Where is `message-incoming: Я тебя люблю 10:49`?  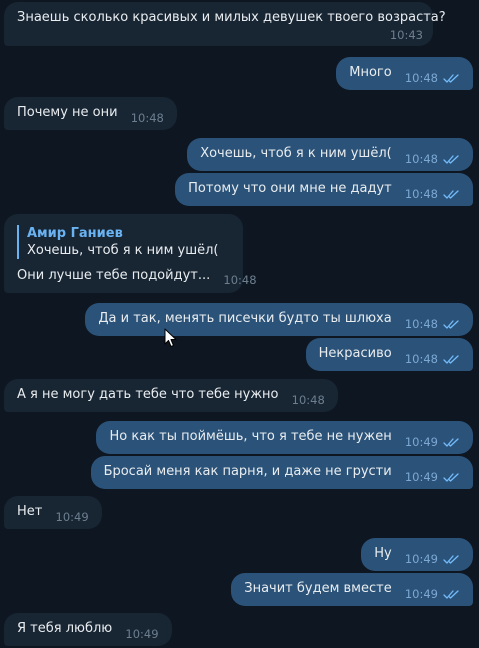
message-incoming: Я тебя люблю 10:49 is located at coordinates (88, 629).